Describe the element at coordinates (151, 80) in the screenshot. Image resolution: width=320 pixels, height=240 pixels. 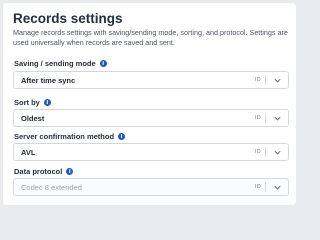
I see `saving-sending-mode-select: After time sync ID` at that location.